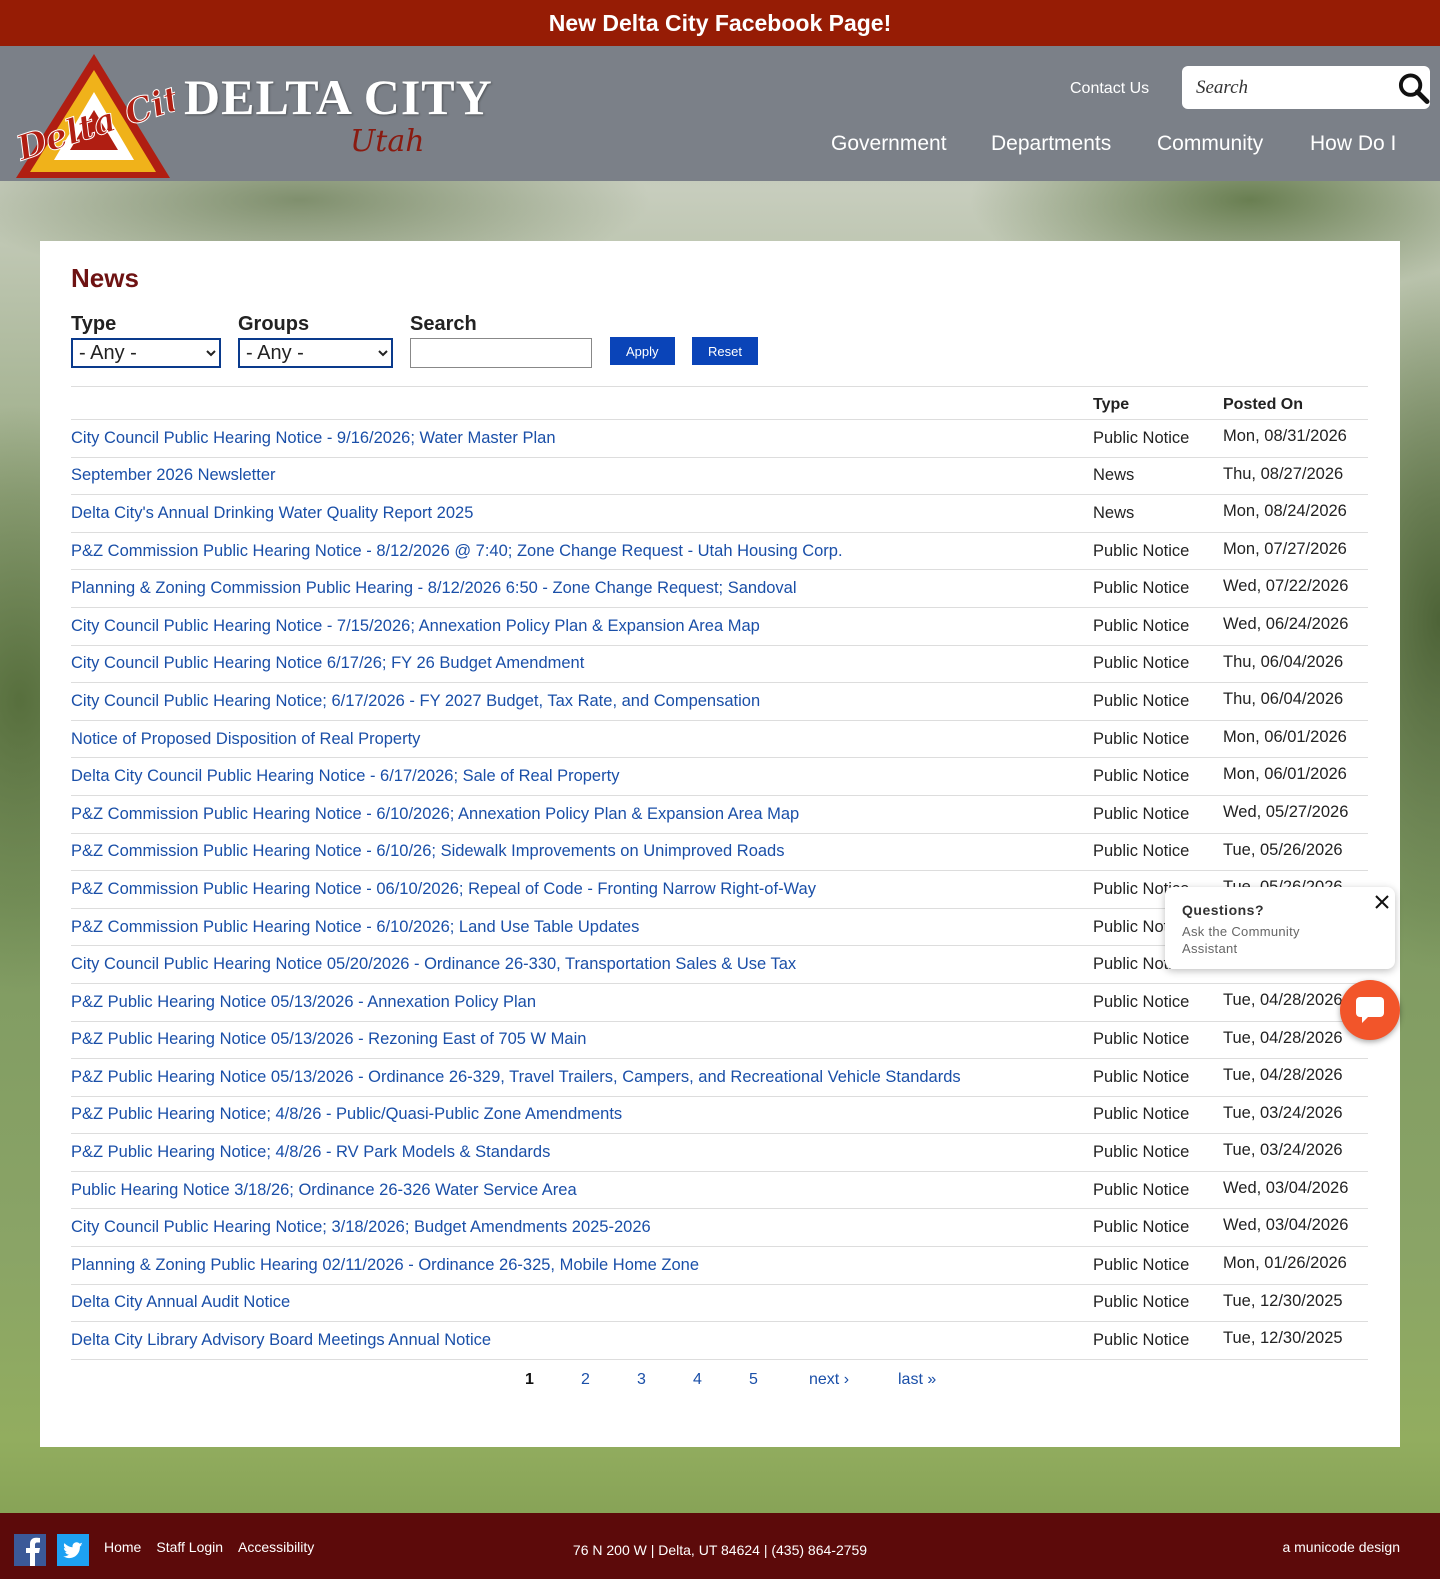 The image size is (1440, 1579). Describe the element at coordinates (1382, 902) in the screenshot. I see `close-icon: X` at that location.